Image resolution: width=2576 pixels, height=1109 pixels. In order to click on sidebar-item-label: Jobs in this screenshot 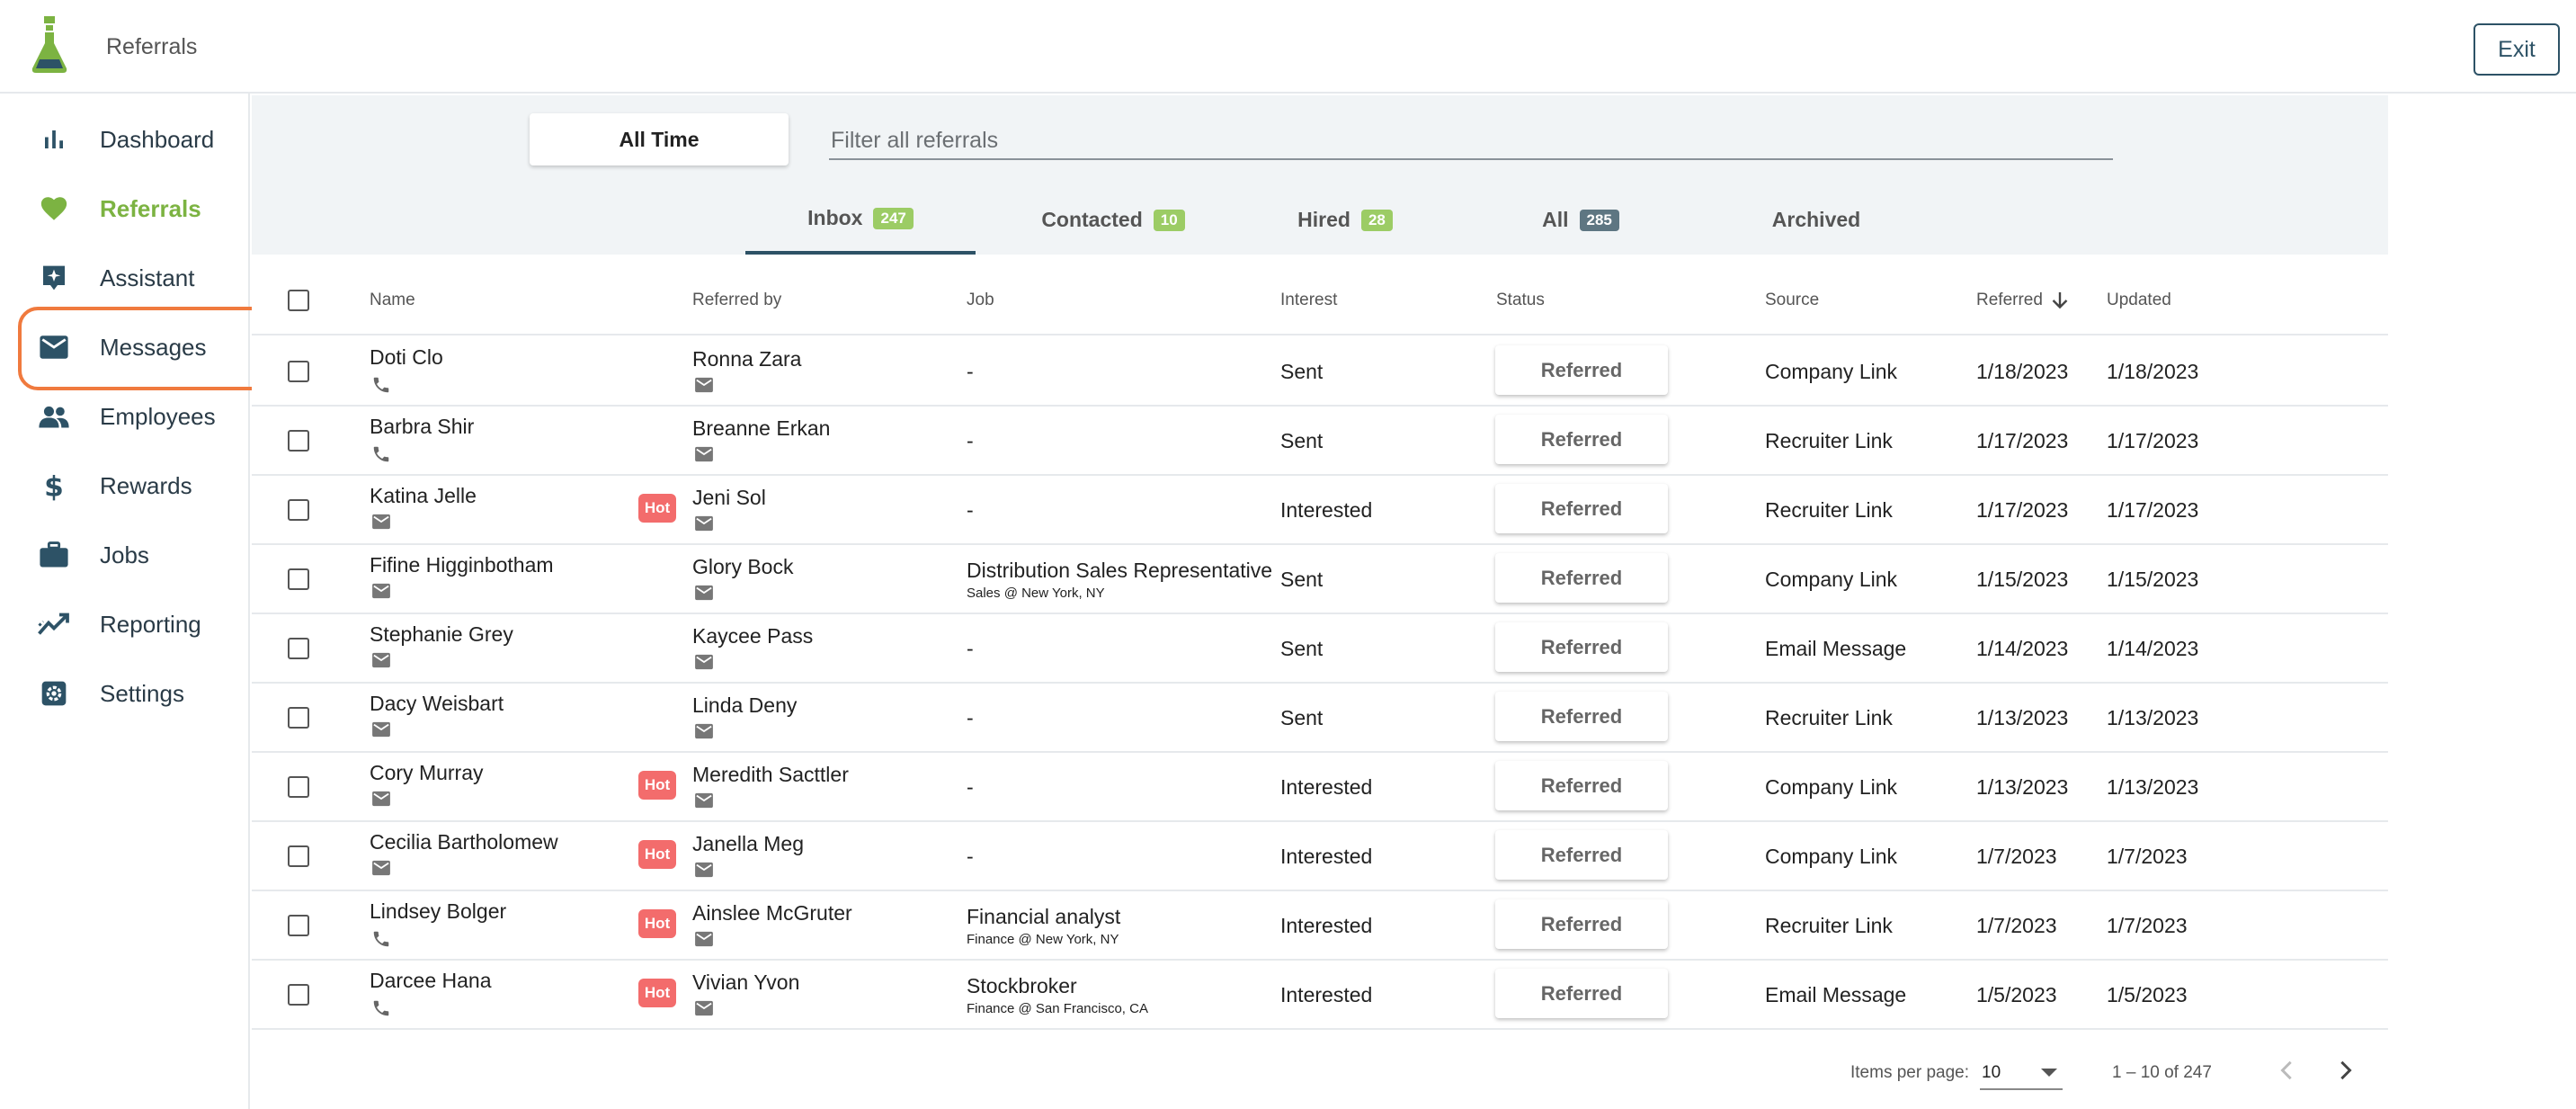, I will do `click(125, 554)`.